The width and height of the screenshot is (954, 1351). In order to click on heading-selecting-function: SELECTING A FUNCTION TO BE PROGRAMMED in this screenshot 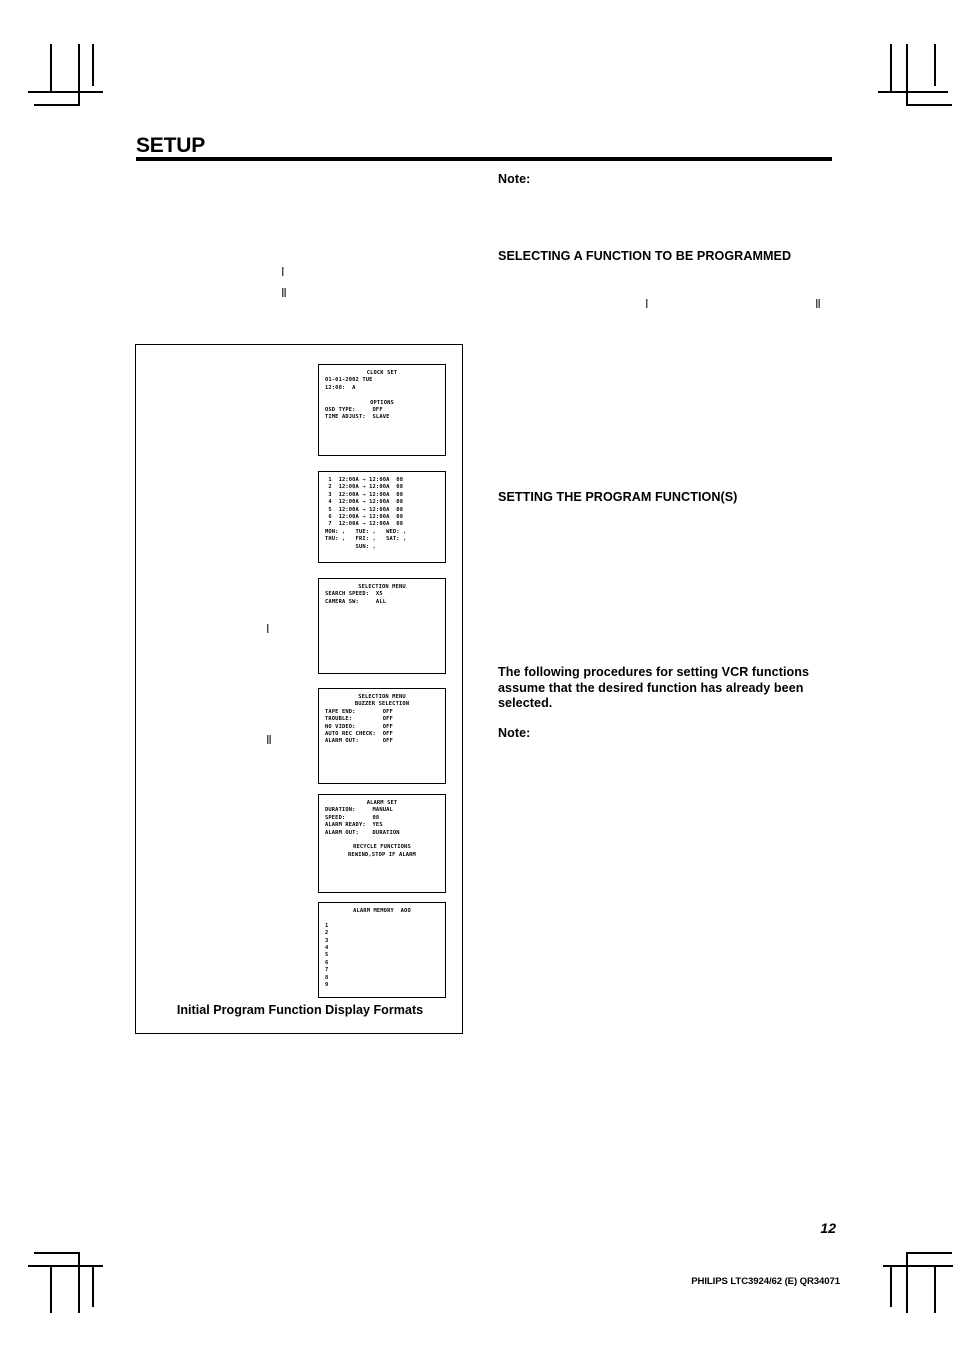, I will do `click(645, 256)`.